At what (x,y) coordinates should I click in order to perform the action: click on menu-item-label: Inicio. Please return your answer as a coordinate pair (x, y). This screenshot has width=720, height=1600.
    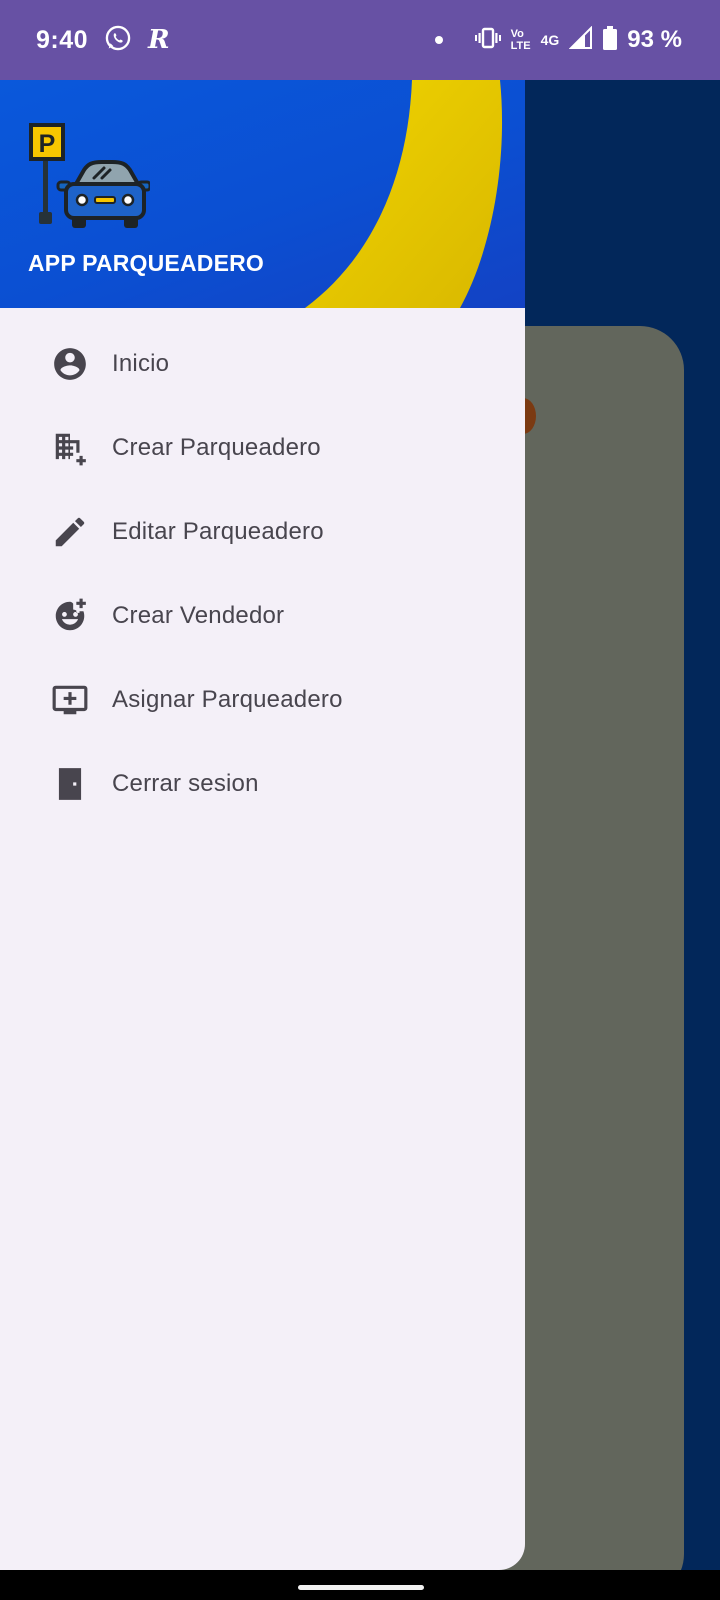
    Looking at the image, I should click on (141, 363).